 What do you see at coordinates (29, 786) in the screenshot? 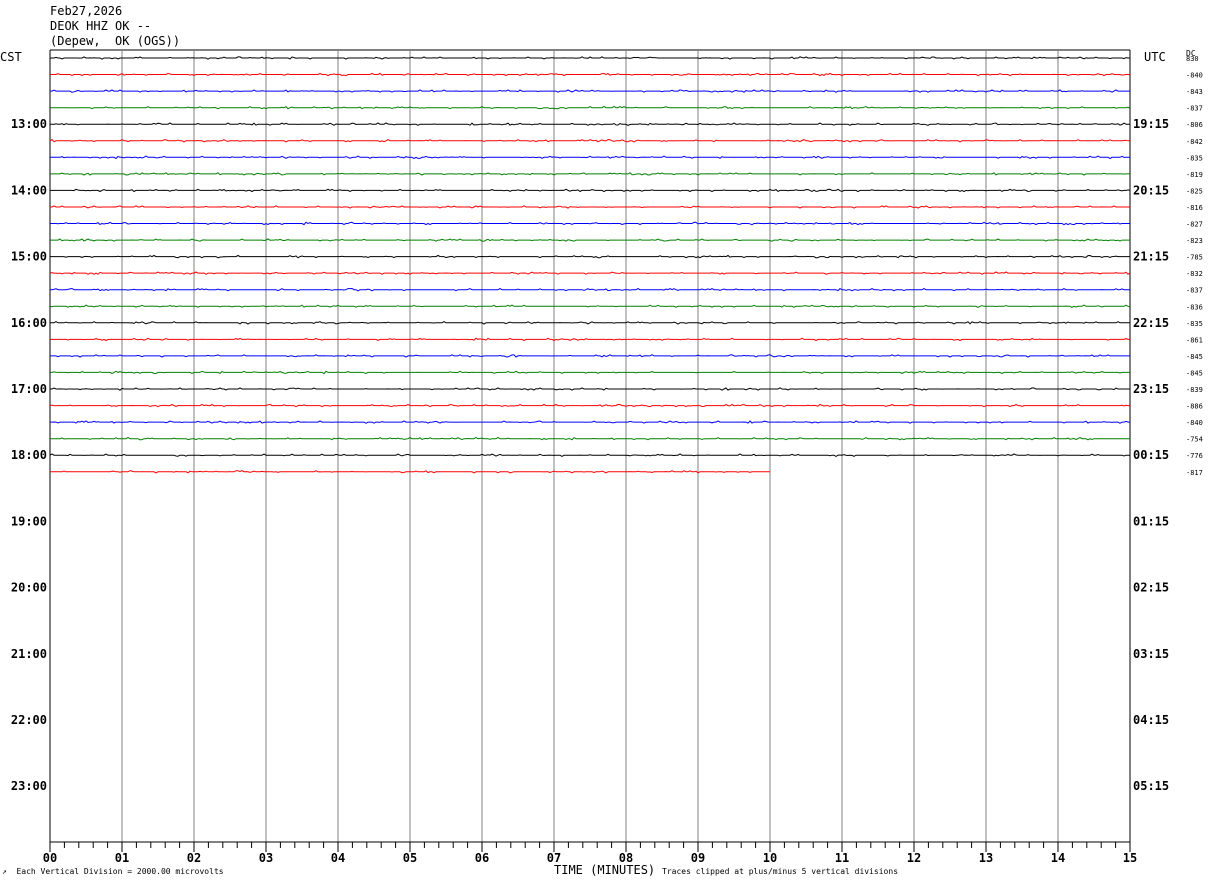
I see `hour-label-cst: 23:00` at bounding box center [29, 786].